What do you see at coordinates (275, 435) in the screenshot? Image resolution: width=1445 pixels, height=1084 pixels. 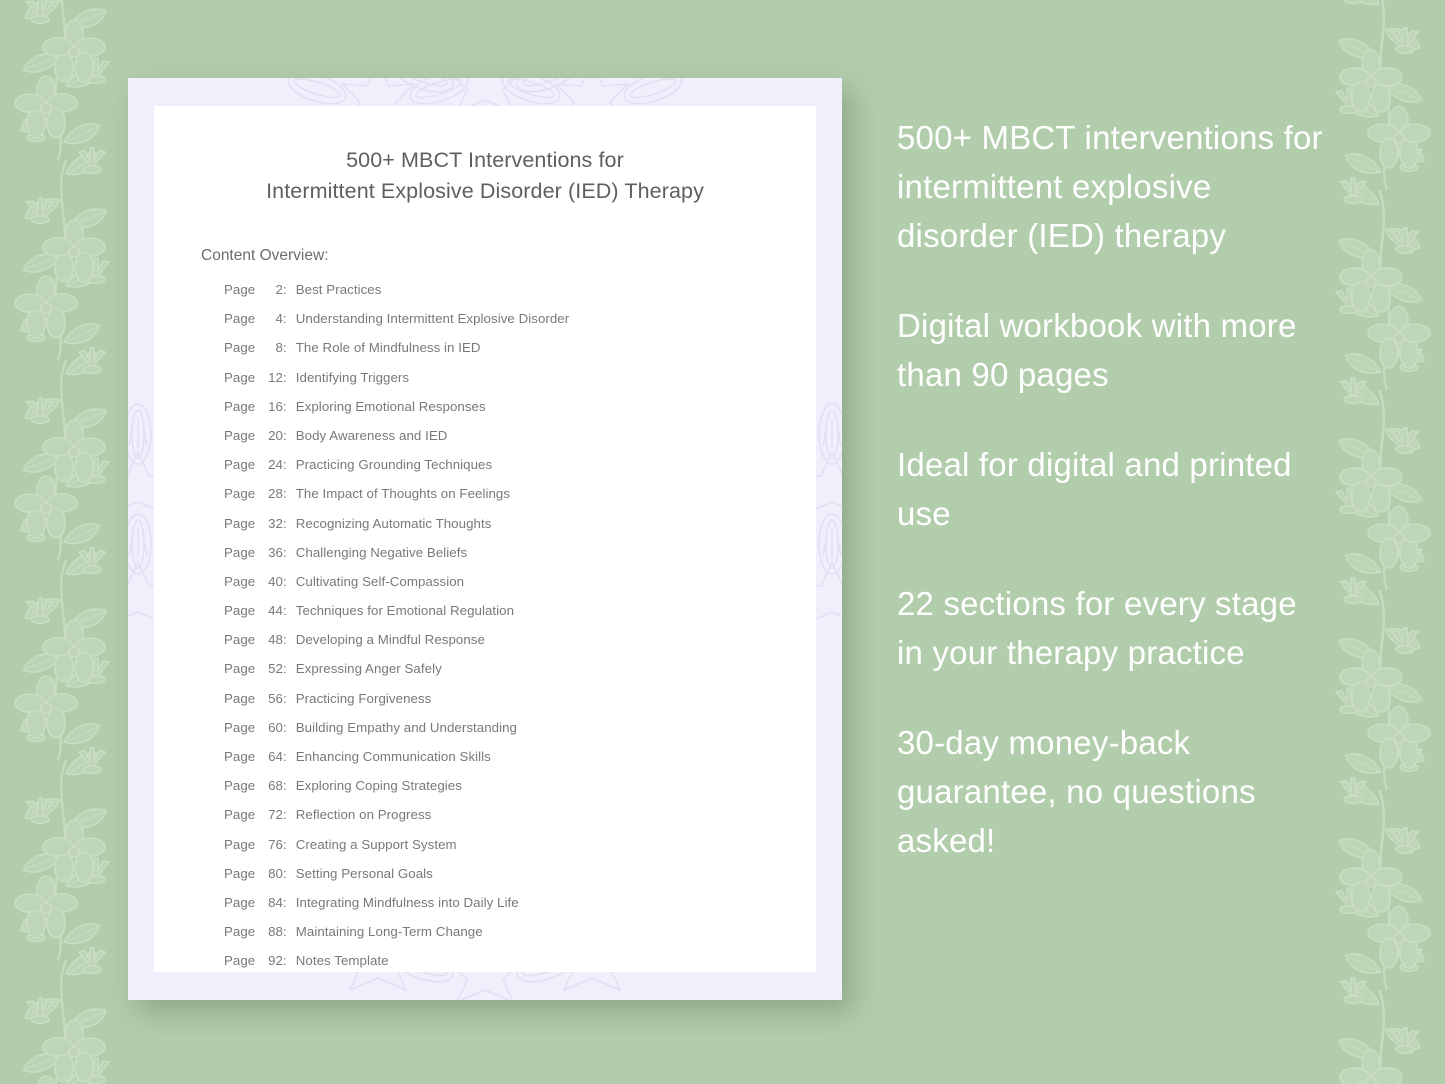 I see `toc-page-number: 20` at bounding box center [275, 435].